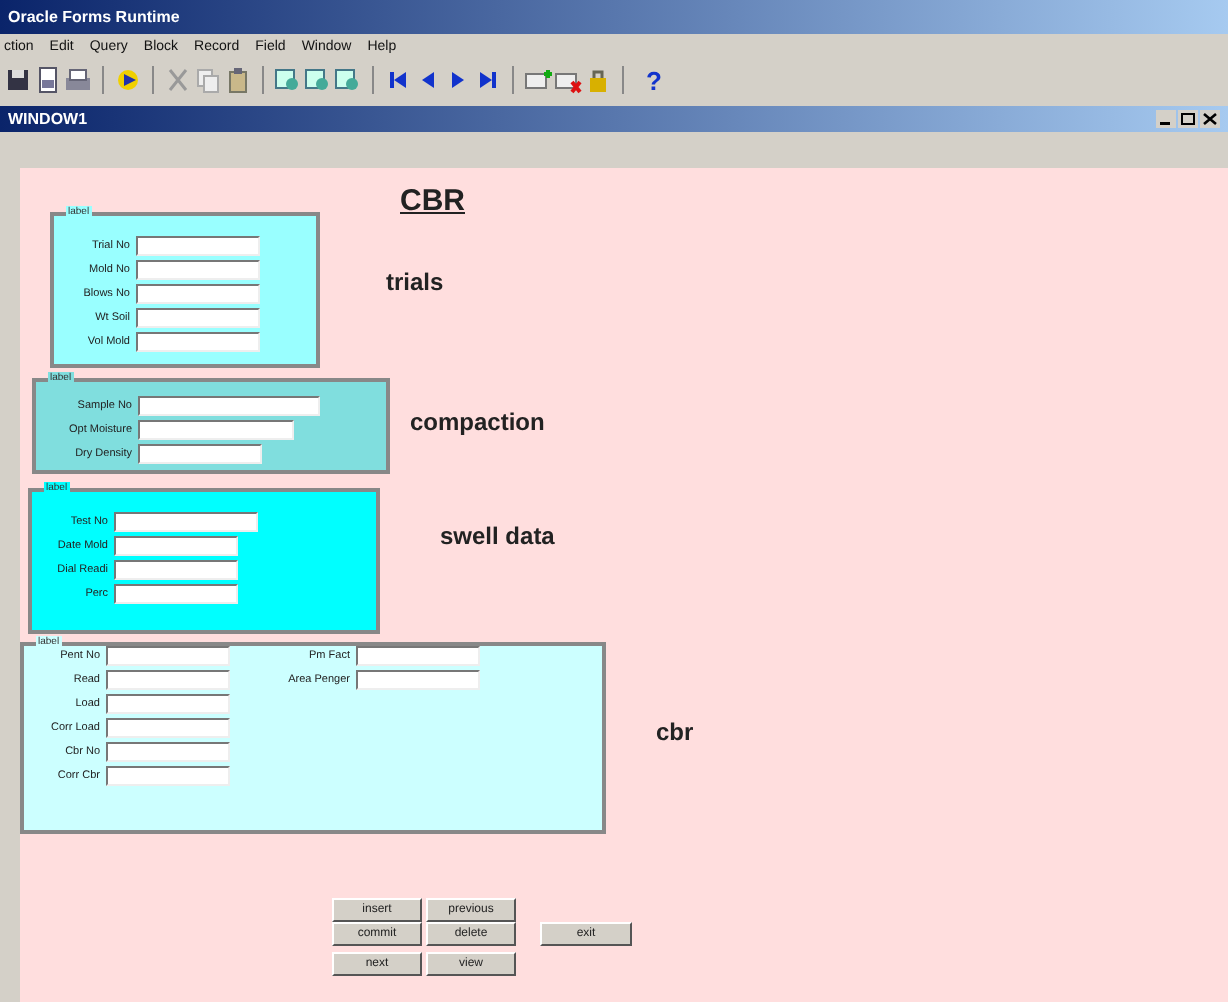 The width and height of the screenshot is (1228, 1002). What do you see at coordinates (432, 201) in the screenshot?
I see `form-title: CBR` at bounding box center [432, 201].